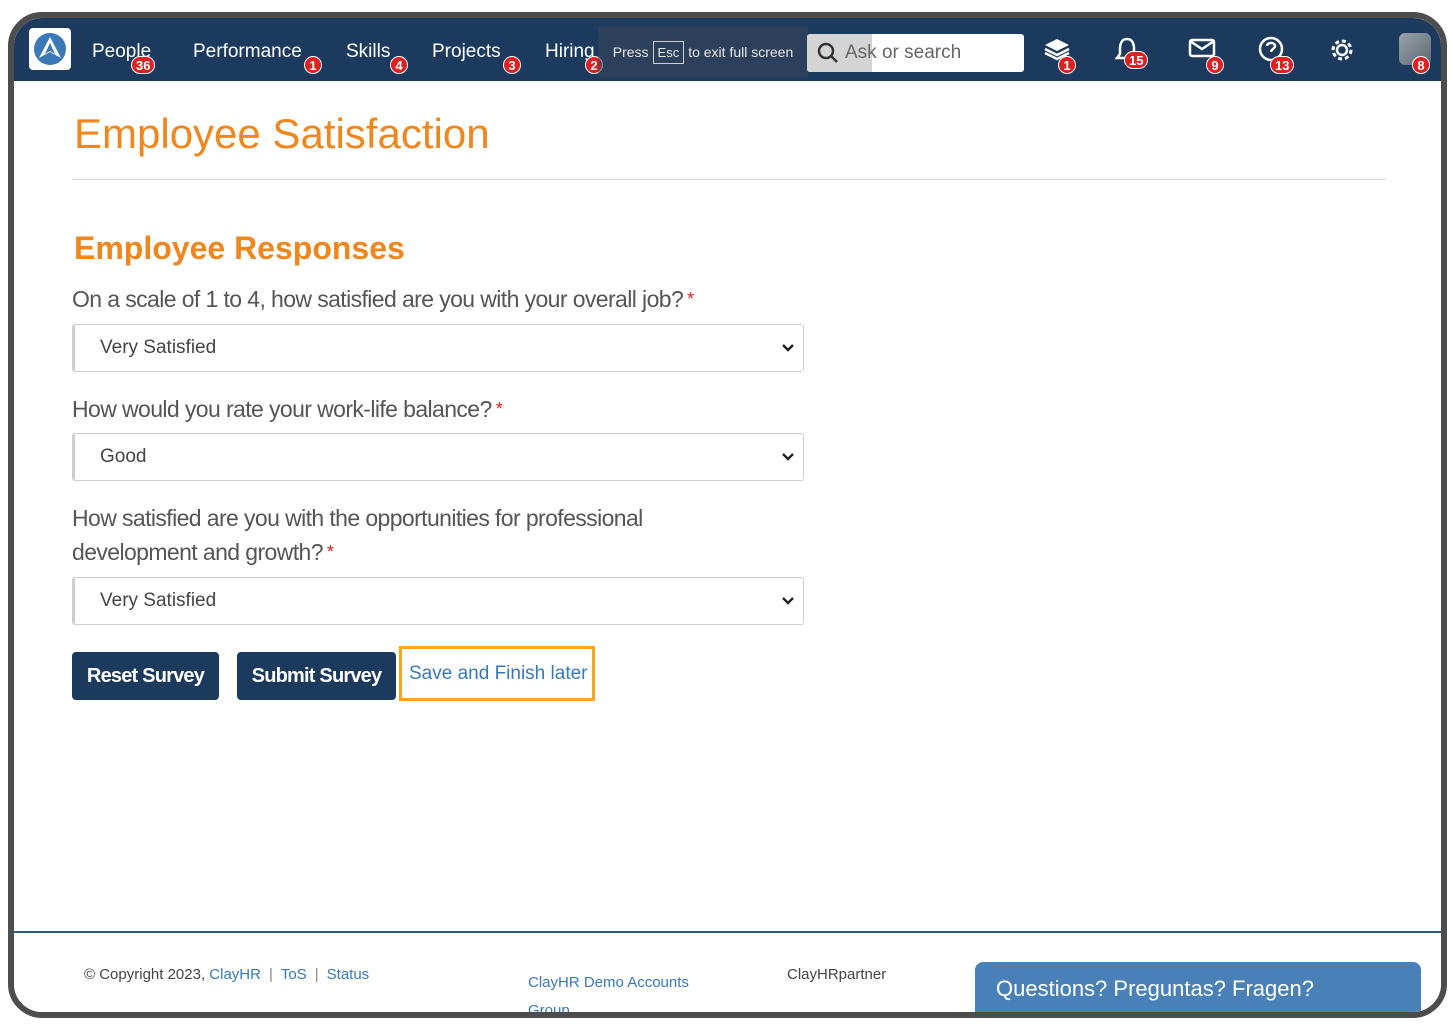 Image resolution: width=1453 pixels, height=1024 pixels. I want to click on footer-partner: ClayHRpartner, so click(837, 974).